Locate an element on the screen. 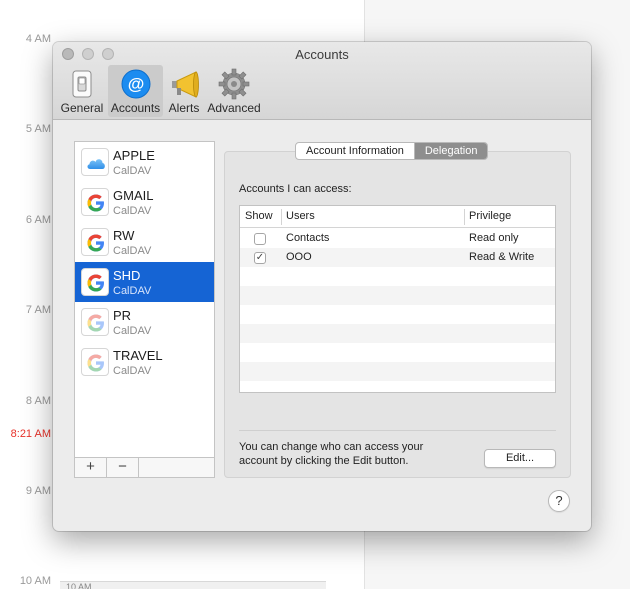 The height and width of the screenshot is (589, 630). toolbar-advanced: Advanced is located at coordinates (234, 91).